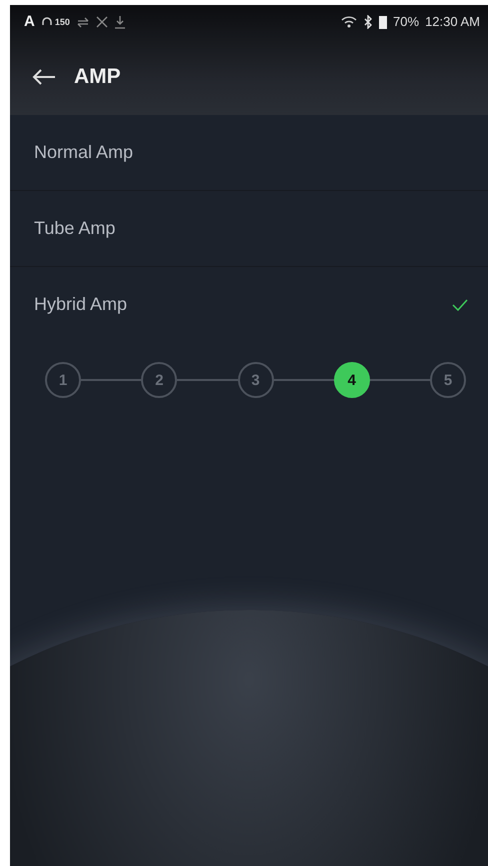  I want to click on check-icon, so click(460, 304).